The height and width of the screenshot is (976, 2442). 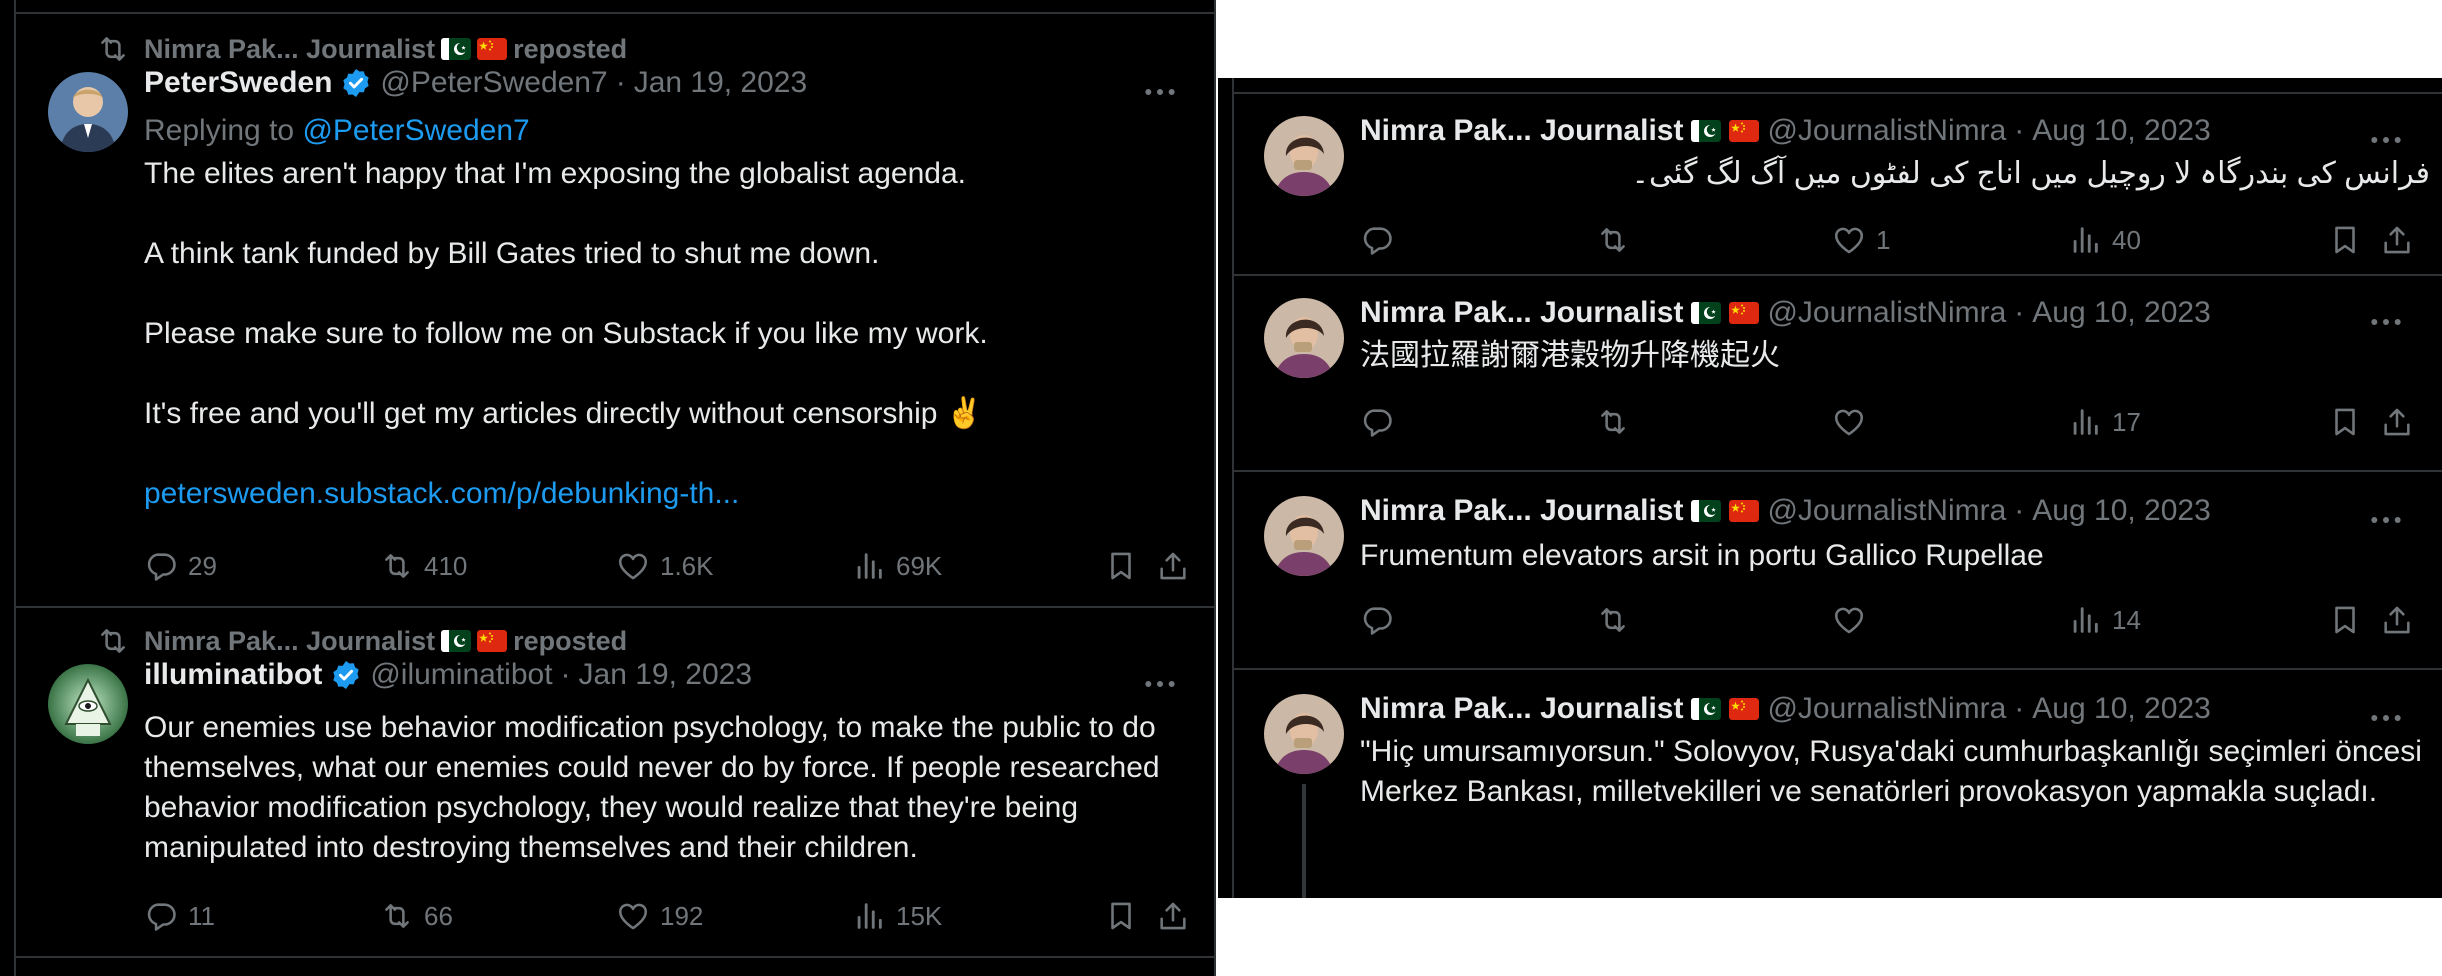 What do you see at coordinates (493, 83) in the screenshot?
I see `user-handle: @PeterSweden7` at bounding box center [493, 83].